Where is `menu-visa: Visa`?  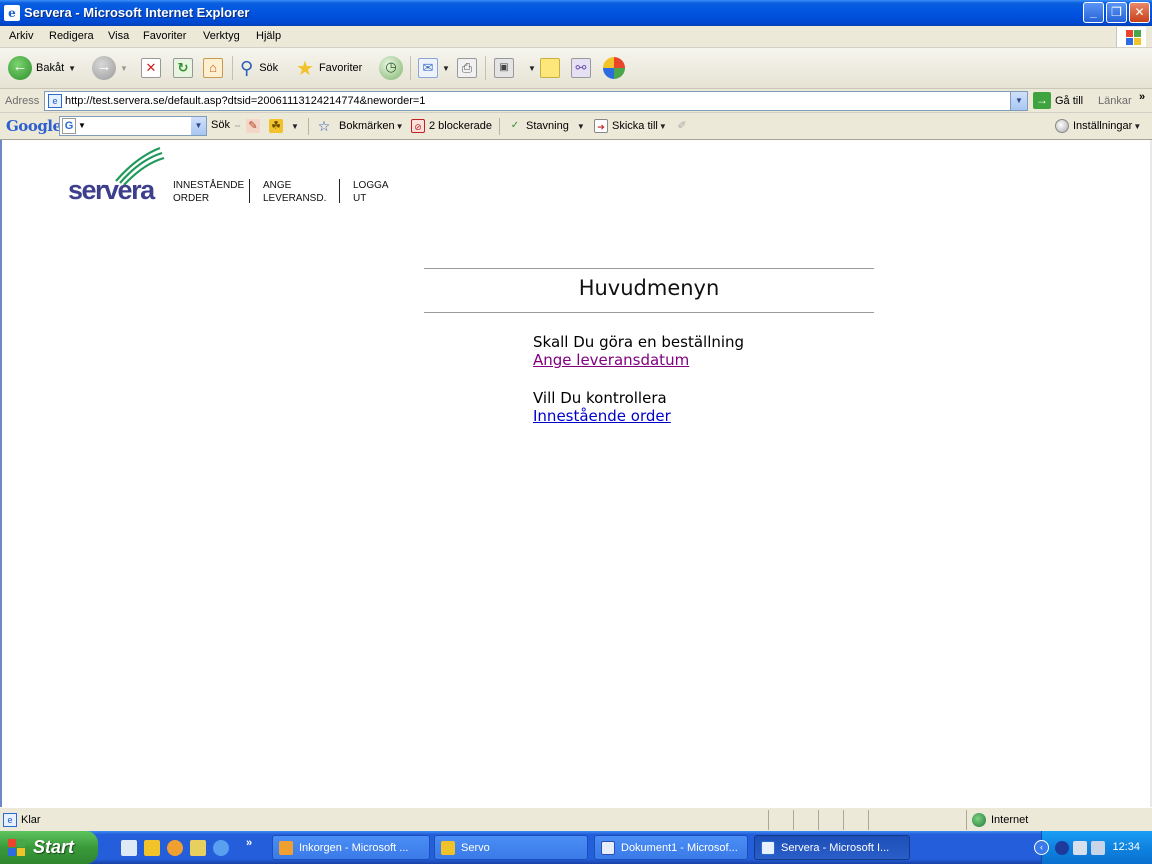
menu-visa: Visa is located at coordinates (118, 36).